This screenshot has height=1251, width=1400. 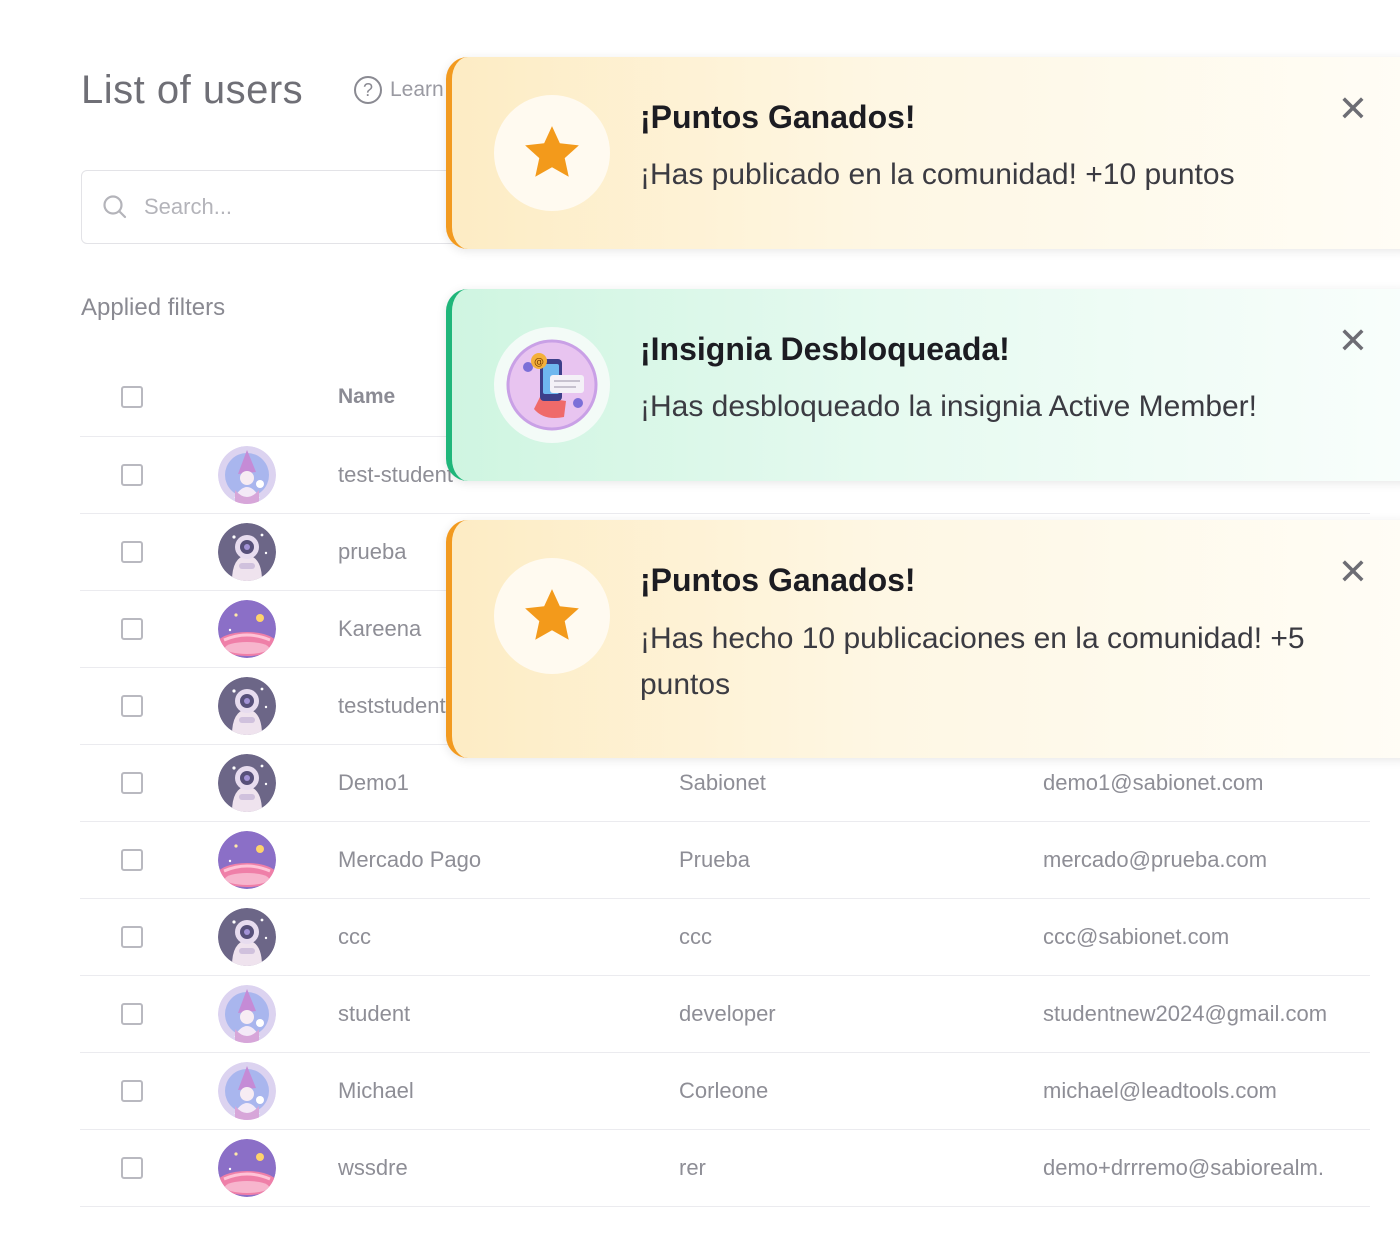 What do you see at coordinates (410, 859) in the screenshot?
I see `cell-name: Mercado Pago` at bounding box center [410, 859].